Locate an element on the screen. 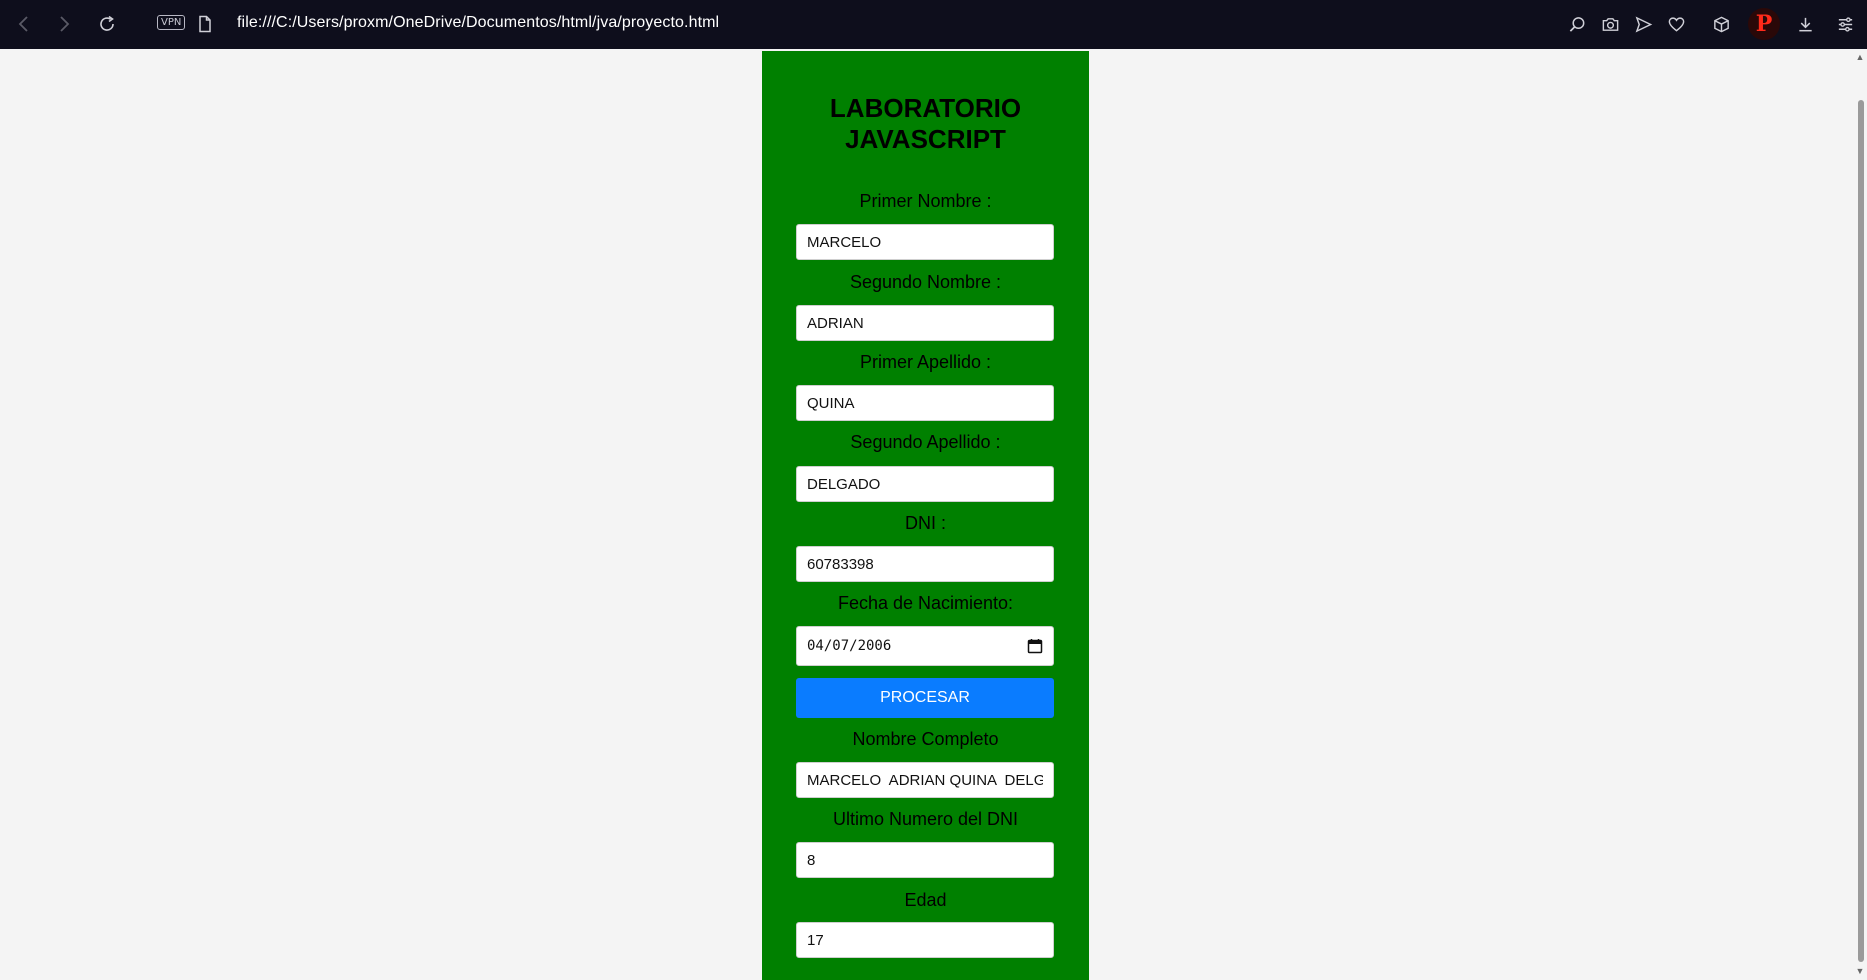  dni-label: DNI : is located at coordinates (925, 523).